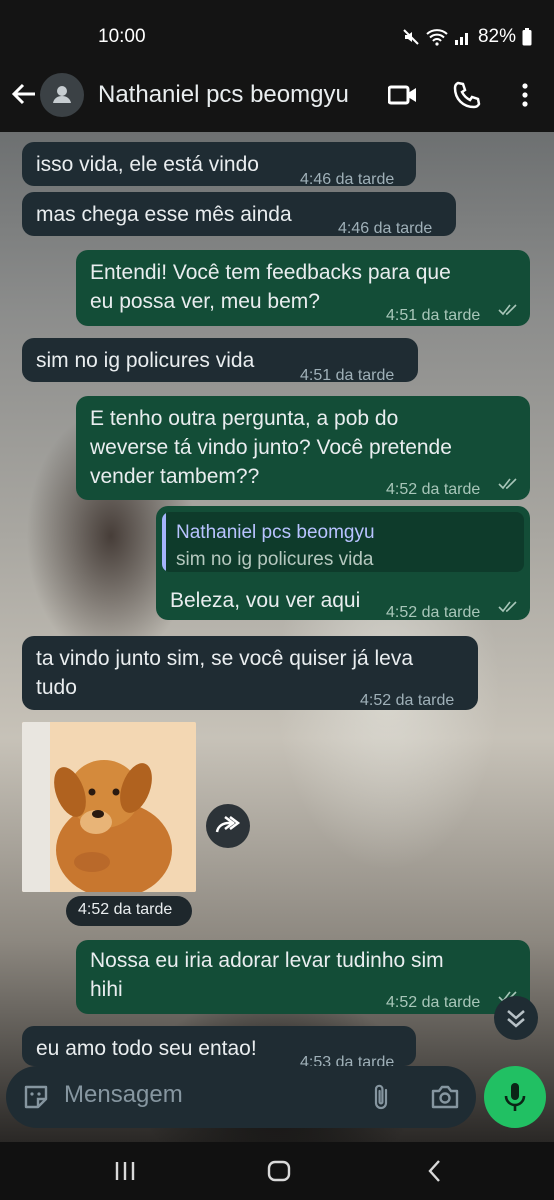  Describe the element at coordinates (223, 95) in the screenshot. I see `contact-name: Nathaniel pcs beomgyu` at that location.